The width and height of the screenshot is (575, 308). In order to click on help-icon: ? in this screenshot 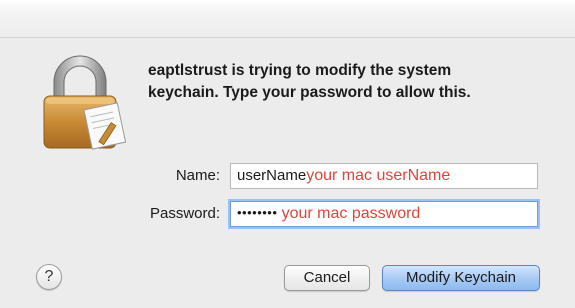, I will do `click(49, 276)`.